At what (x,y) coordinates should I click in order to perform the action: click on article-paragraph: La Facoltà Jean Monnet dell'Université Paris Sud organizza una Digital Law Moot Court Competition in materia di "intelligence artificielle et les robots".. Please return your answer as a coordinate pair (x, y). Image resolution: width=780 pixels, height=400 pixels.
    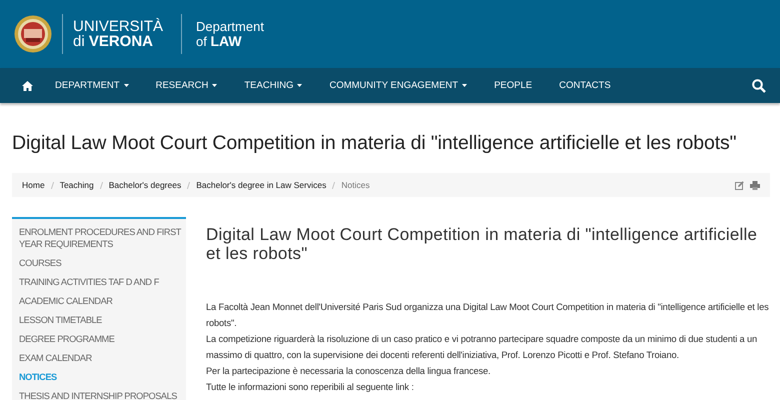
    Looking at the image, I should click on (488, 315).